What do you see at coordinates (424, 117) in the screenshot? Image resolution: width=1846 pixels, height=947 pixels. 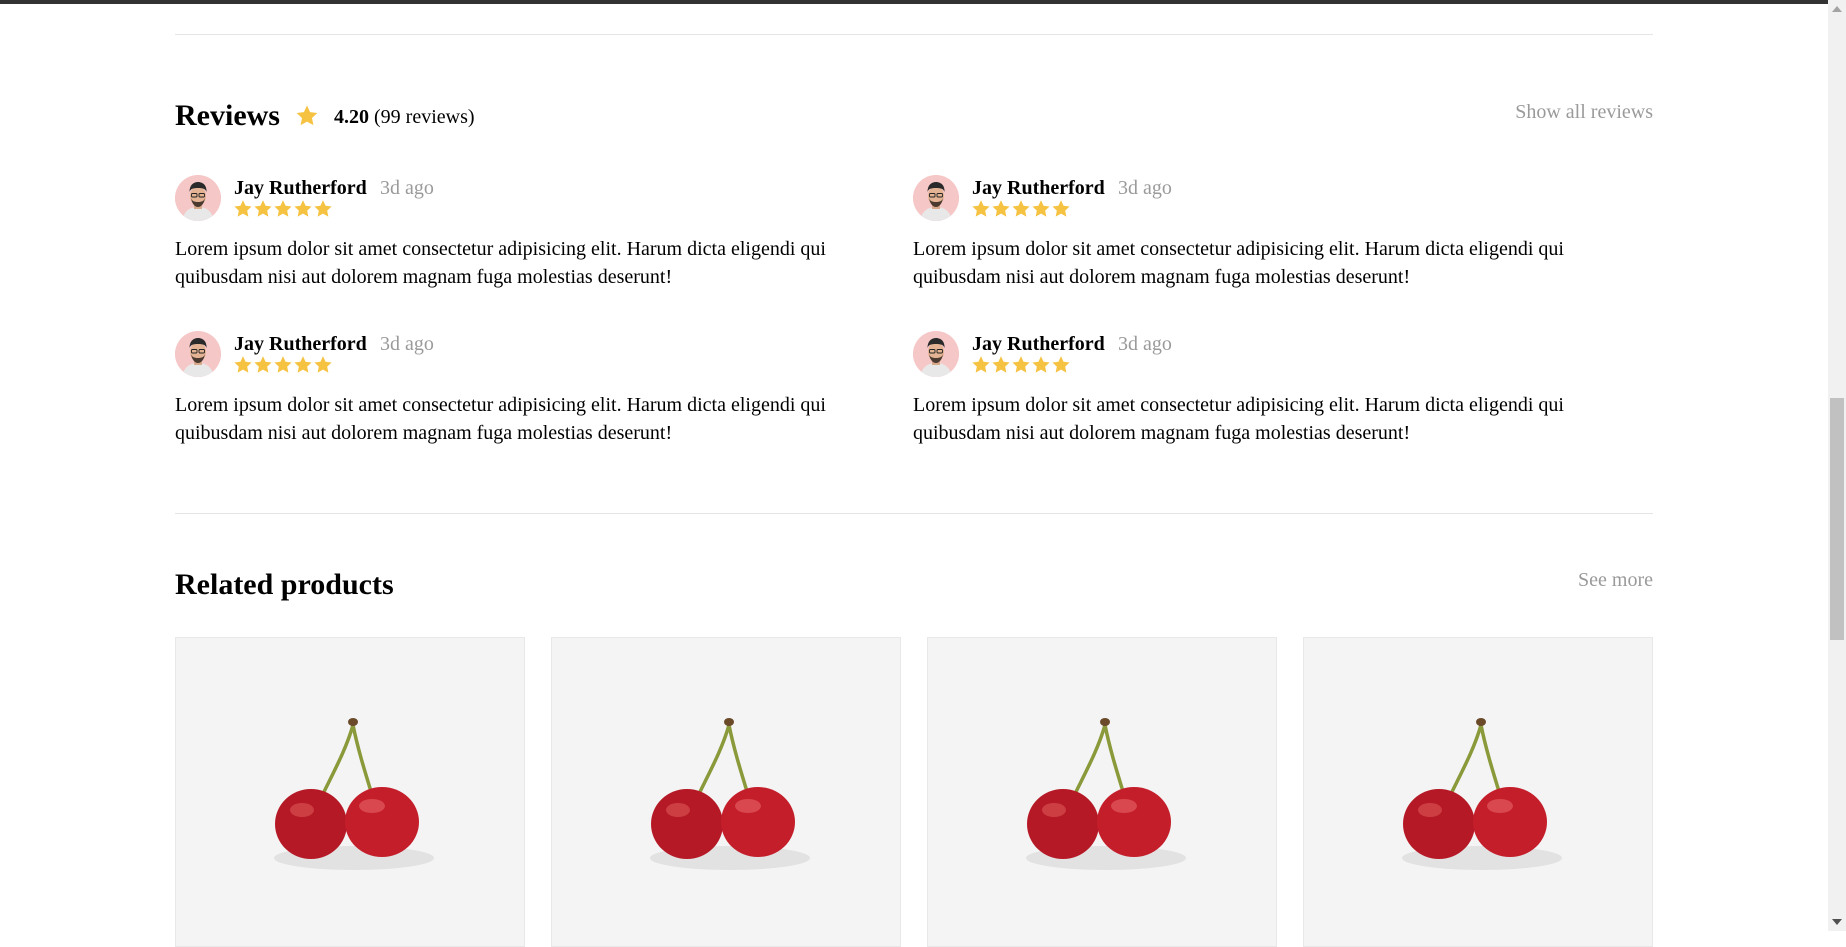 I see `review-count: (99 reviews)` at bounding box center [424, 117].